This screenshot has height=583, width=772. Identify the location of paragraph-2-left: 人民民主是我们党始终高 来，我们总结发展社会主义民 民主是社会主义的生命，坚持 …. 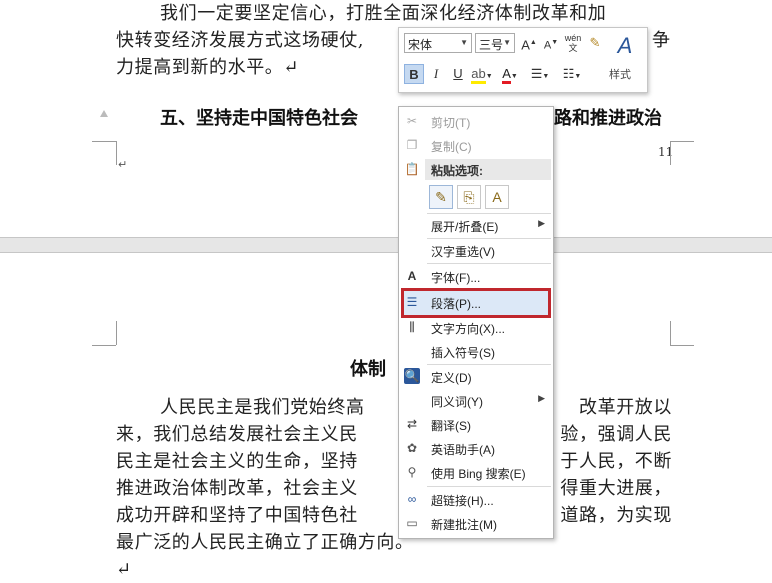
(266, 488).